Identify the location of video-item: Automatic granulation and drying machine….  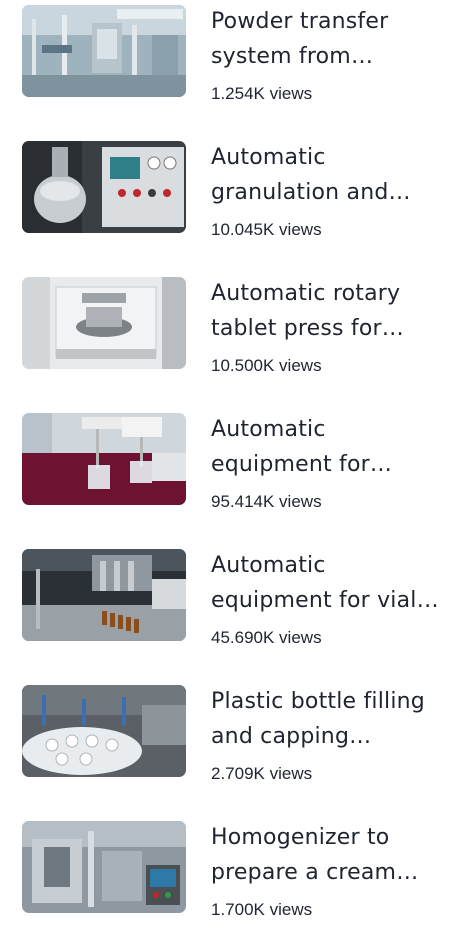
(231, 204).